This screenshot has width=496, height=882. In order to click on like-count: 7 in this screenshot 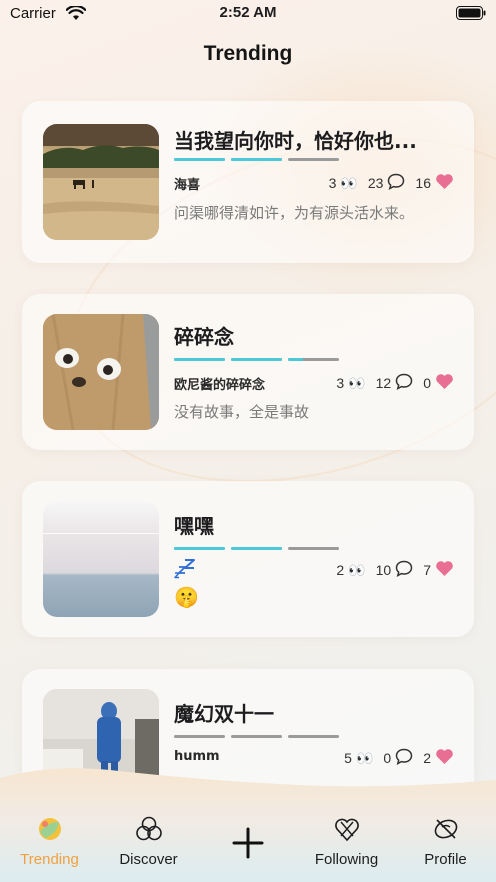, I will do `click(427, 570)`.